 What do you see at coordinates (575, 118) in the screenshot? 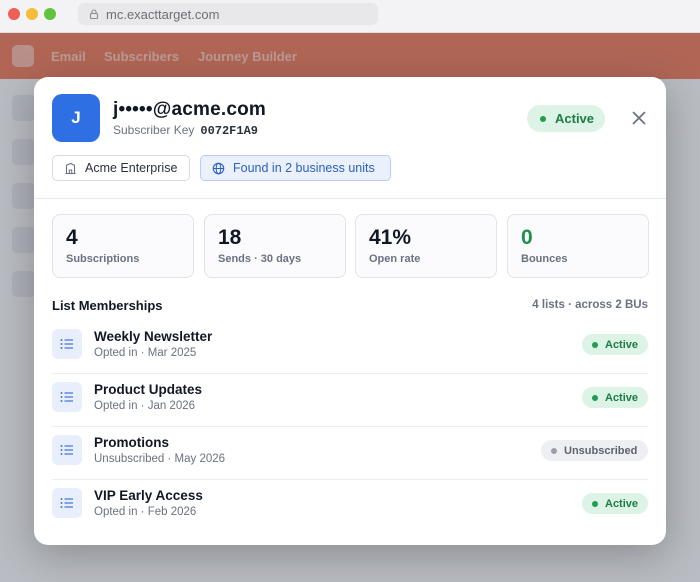
I see `status-label: Active` at bounding box center [575, 118].